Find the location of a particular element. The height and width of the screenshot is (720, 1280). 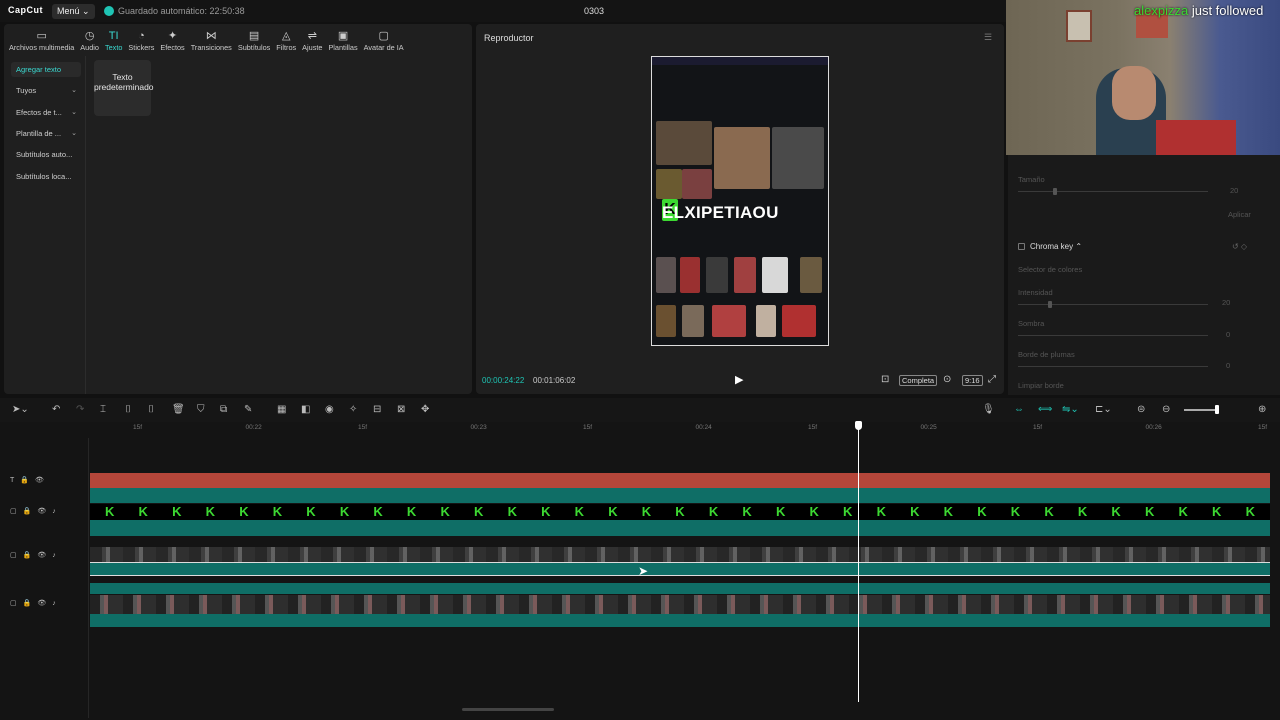

undo-icon: ↶ is located at coordinates (56, 409).